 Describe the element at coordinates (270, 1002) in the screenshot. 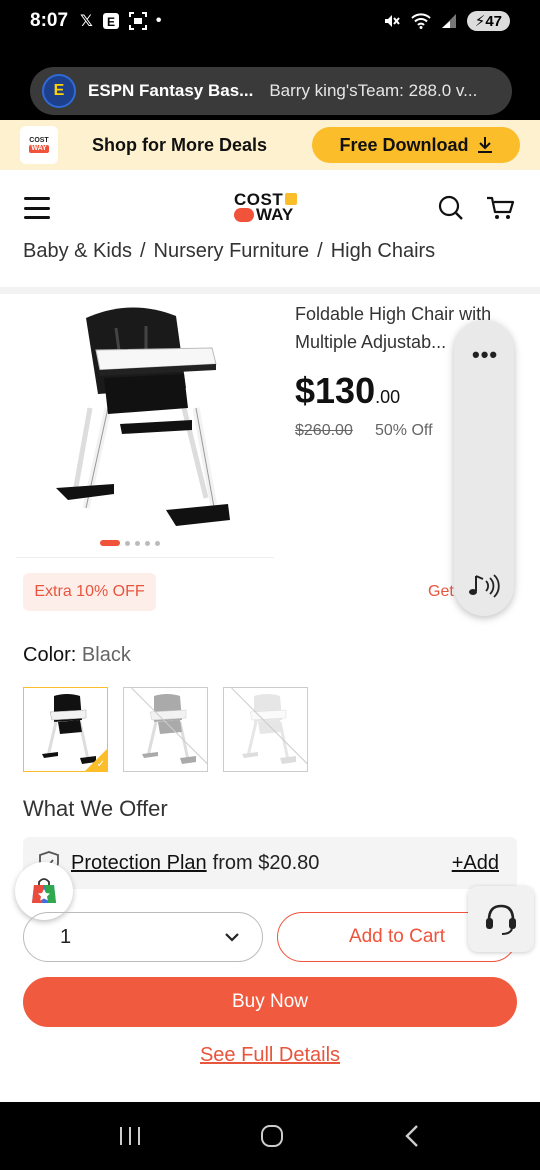

I see `buy-now-button: Buy Now` at that location.